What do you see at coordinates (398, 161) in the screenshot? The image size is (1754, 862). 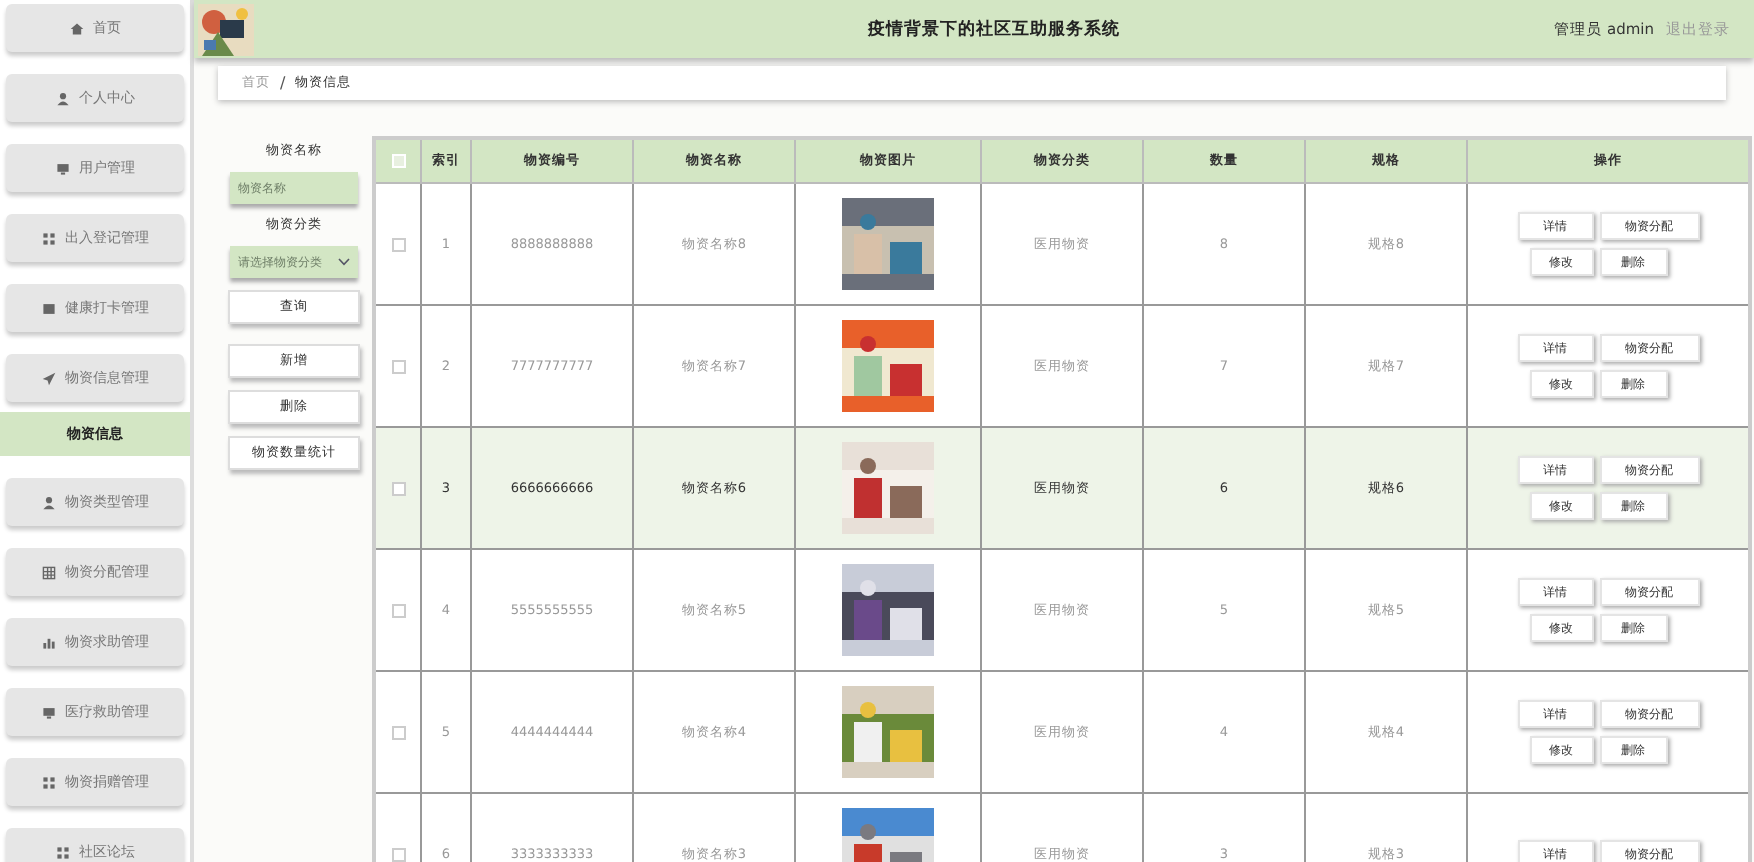 I see `select-all-checkbox` at bounding box center [398, 161].